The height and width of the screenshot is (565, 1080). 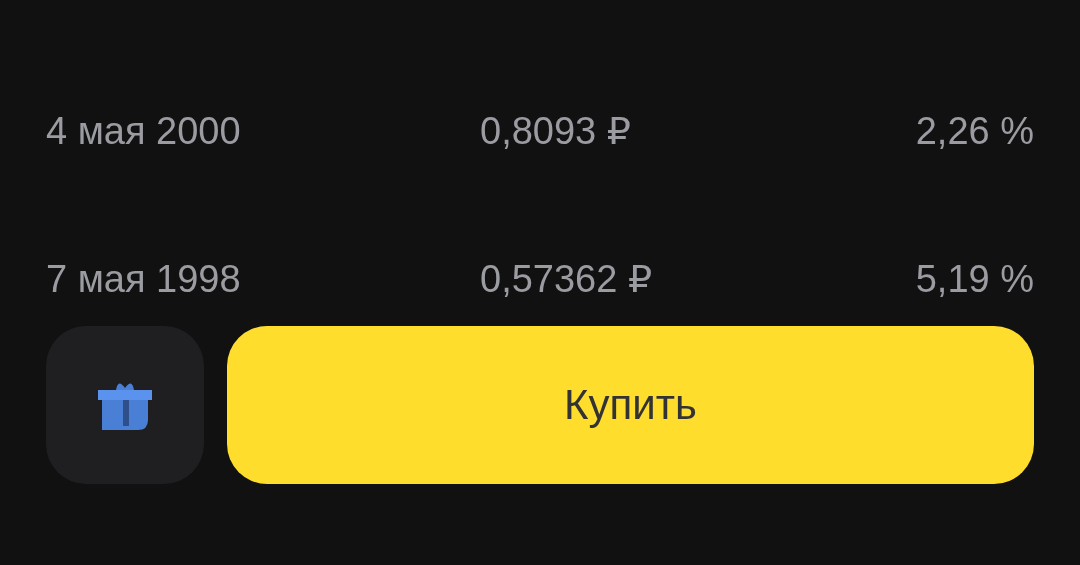 I want to click on price-text: 0,57362 ₽, so click(x=566, y=279).